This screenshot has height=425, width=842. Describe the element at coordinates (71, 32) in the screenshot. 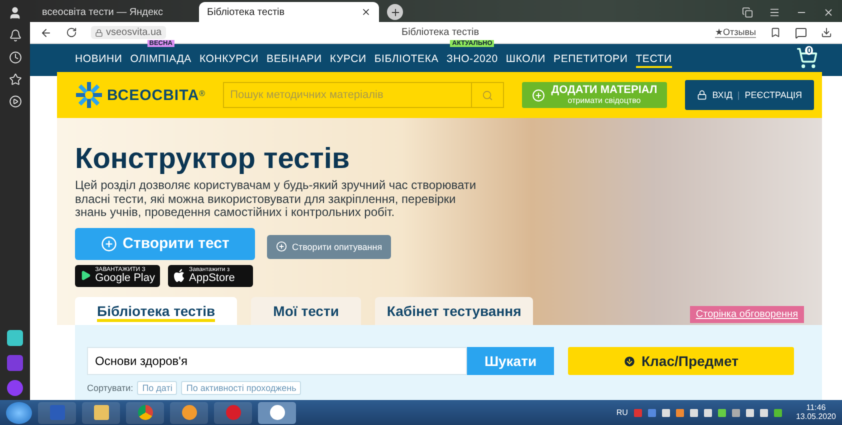

I see `reload-icon` at that location.